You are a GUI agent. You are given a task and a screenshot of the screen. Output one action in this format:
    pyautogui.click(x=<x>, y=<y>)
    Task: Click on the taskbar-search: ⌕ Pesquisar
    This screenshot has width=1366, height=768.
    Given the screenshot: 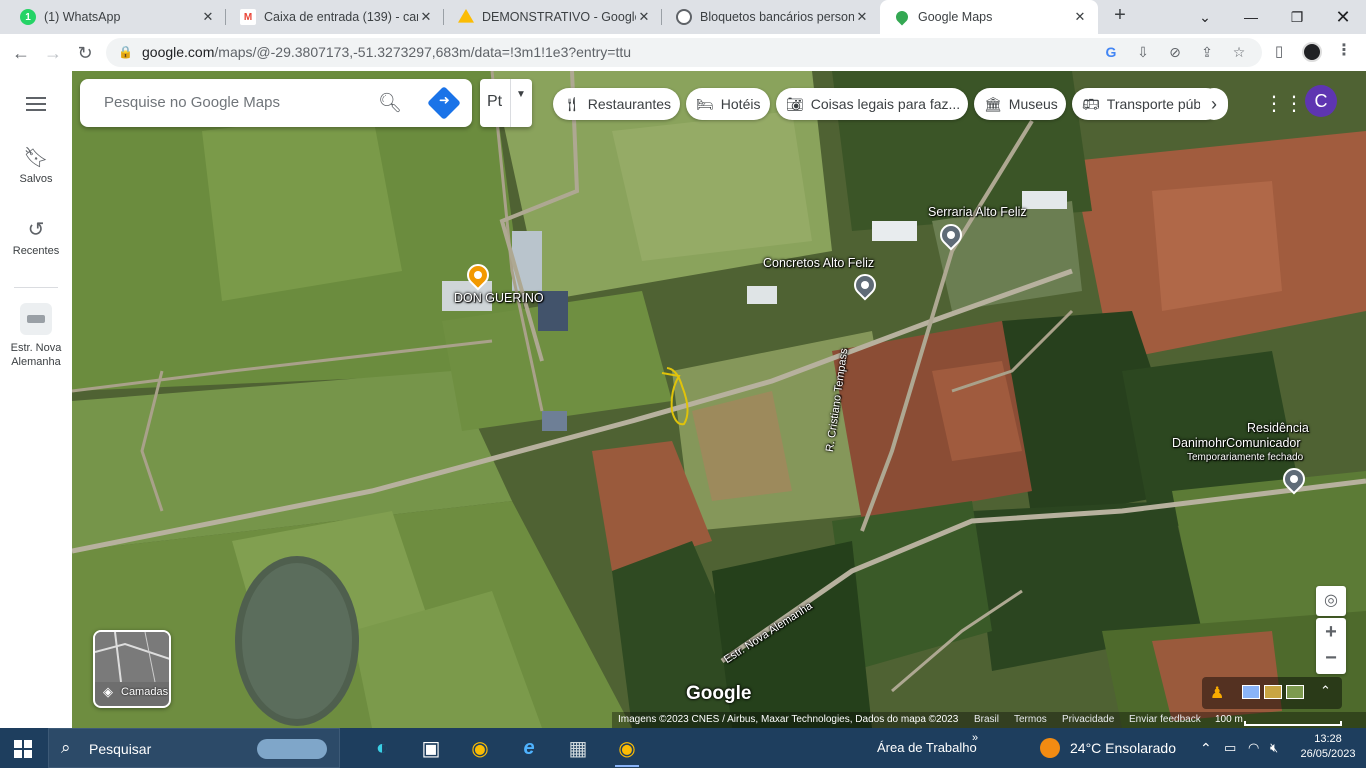 What is the action you would take?
    pyautogui.click(x=194, y=748)
    